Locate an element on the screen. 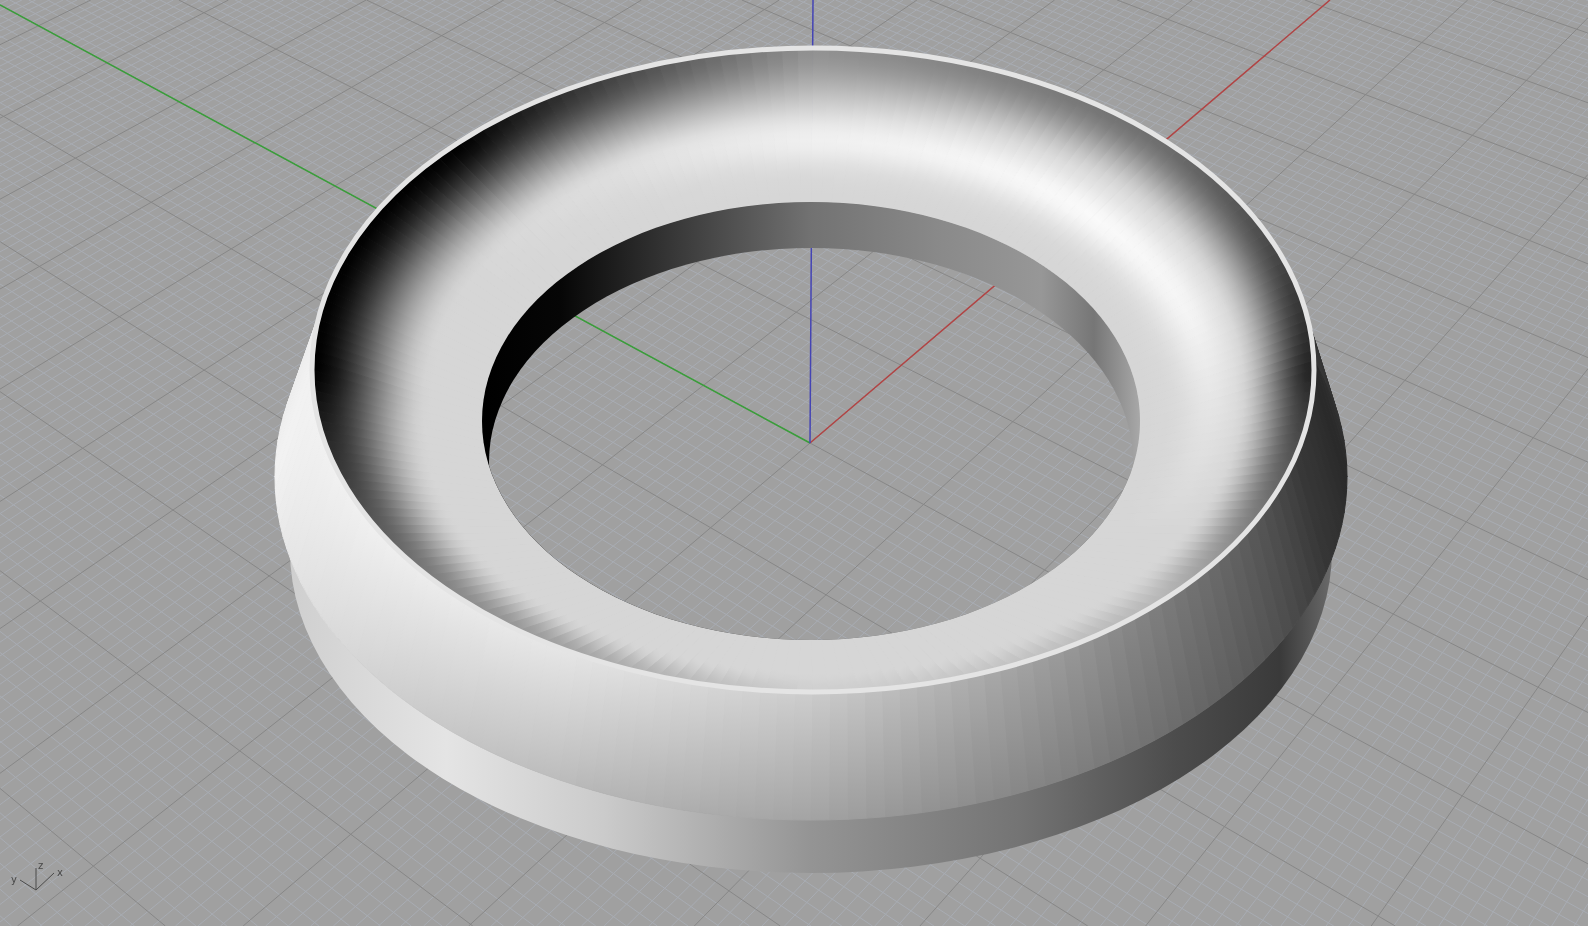 The height and width of the screenshot is (926, 1588). axis-label: y is located at coordinates (14, 879).